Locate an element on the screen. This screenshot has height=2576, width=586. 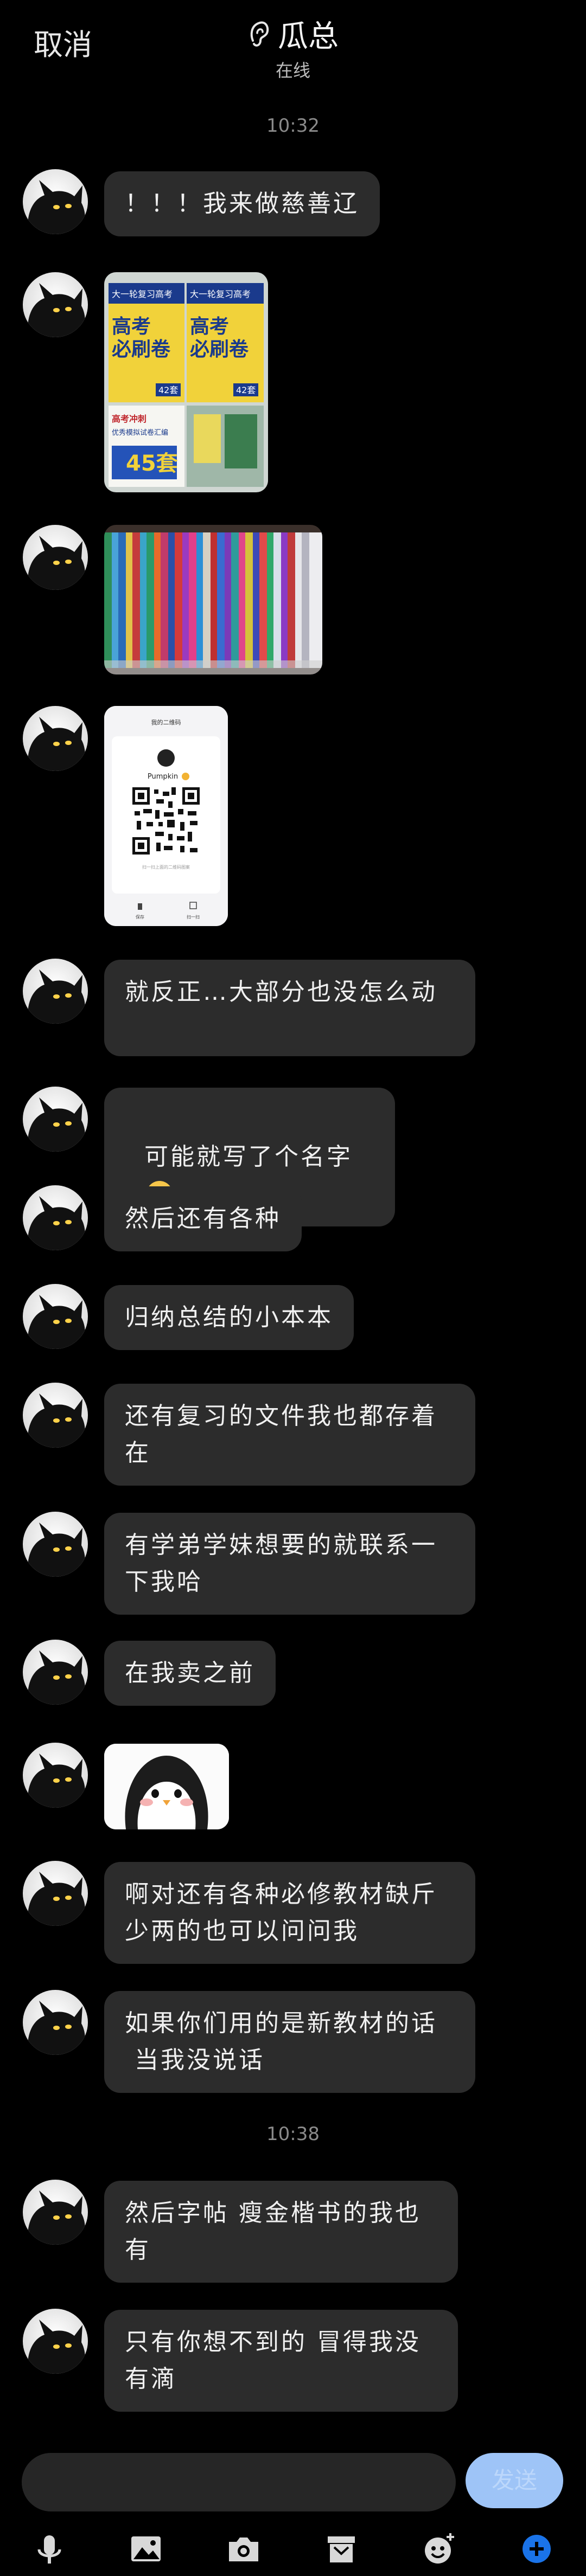
message-bubble: 然后还有各种 is located at coordinates (203, 1218).